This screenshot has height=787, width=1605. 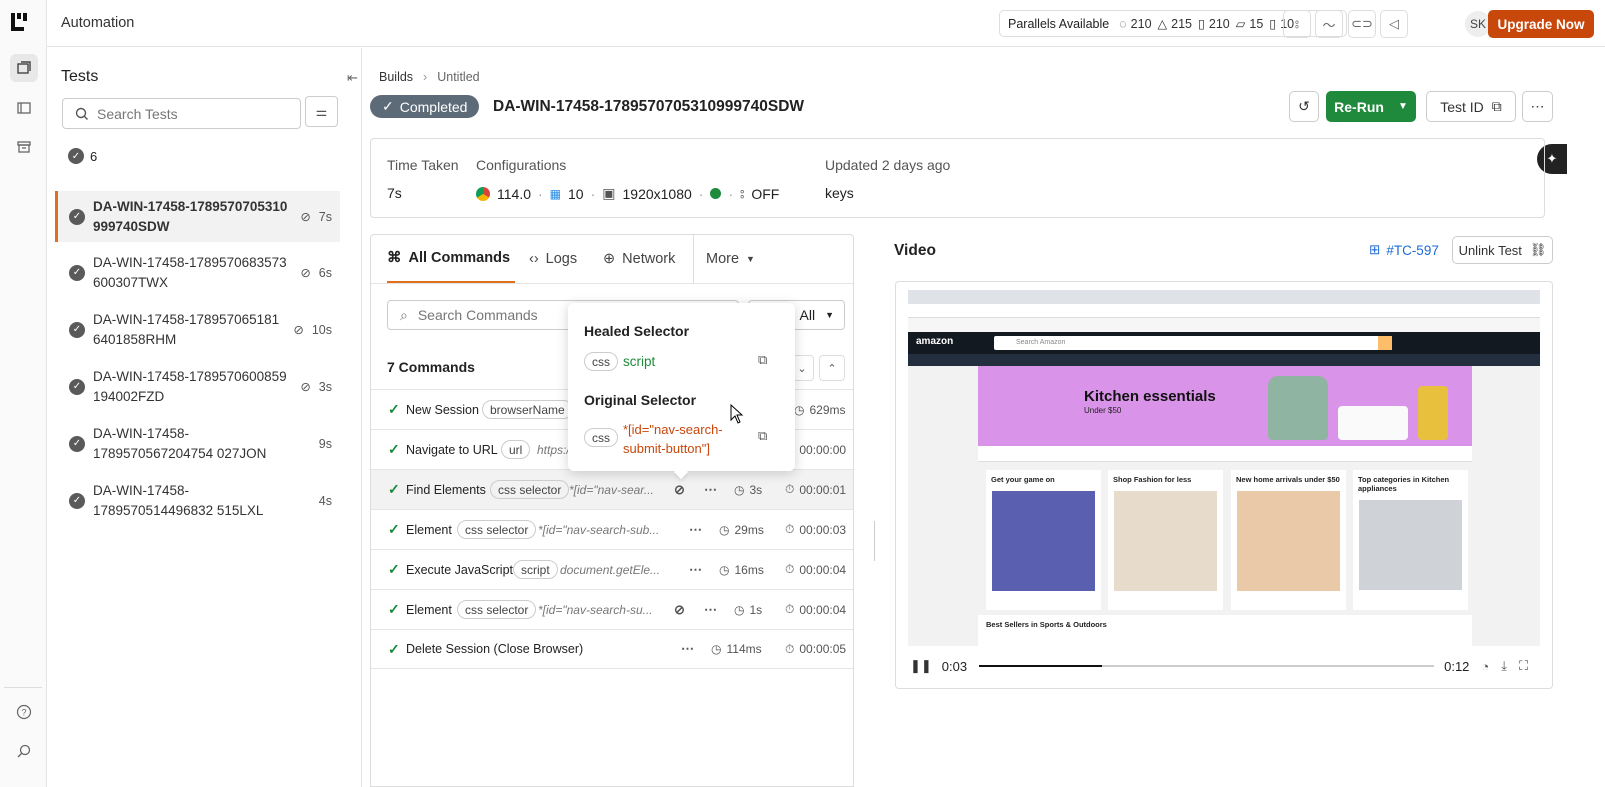 I want to click on duration: ◷ 114ms, so click(x=736, y=649).